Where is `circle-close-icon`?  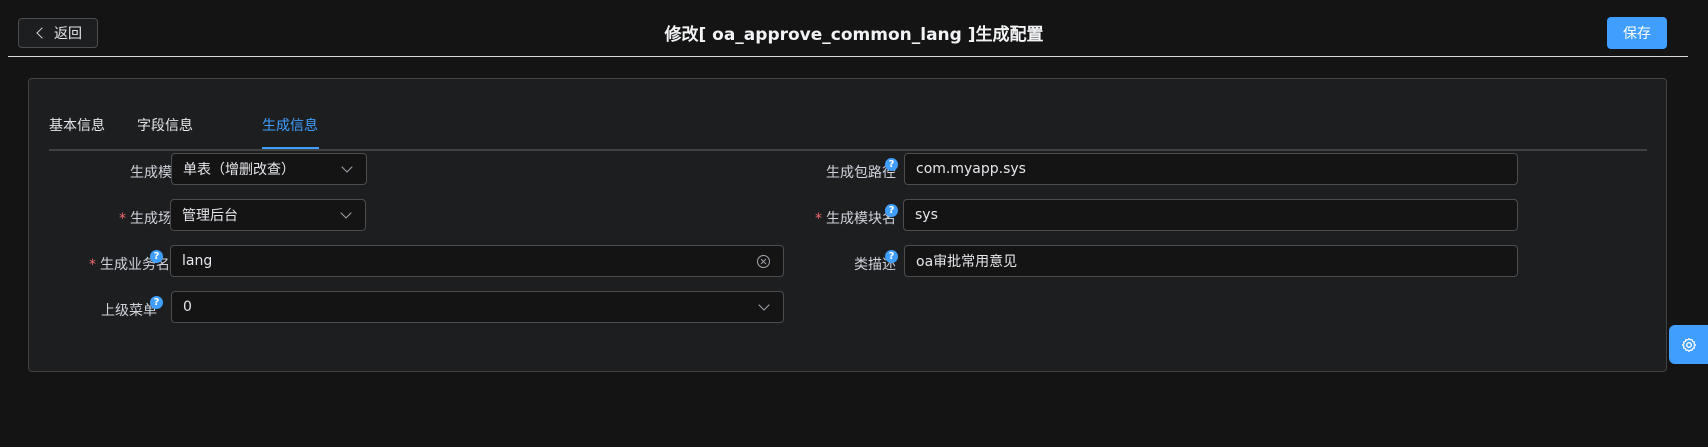 circle-close-icon is located at coordinates (763, 261).